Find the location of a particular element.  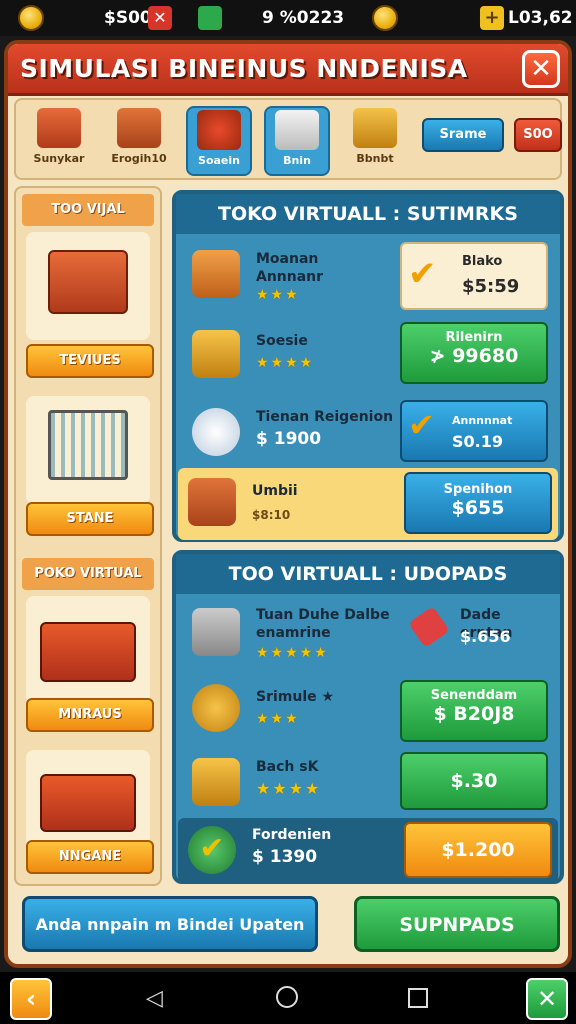

shopkeeper-icon is located at coordinates (216, 354).